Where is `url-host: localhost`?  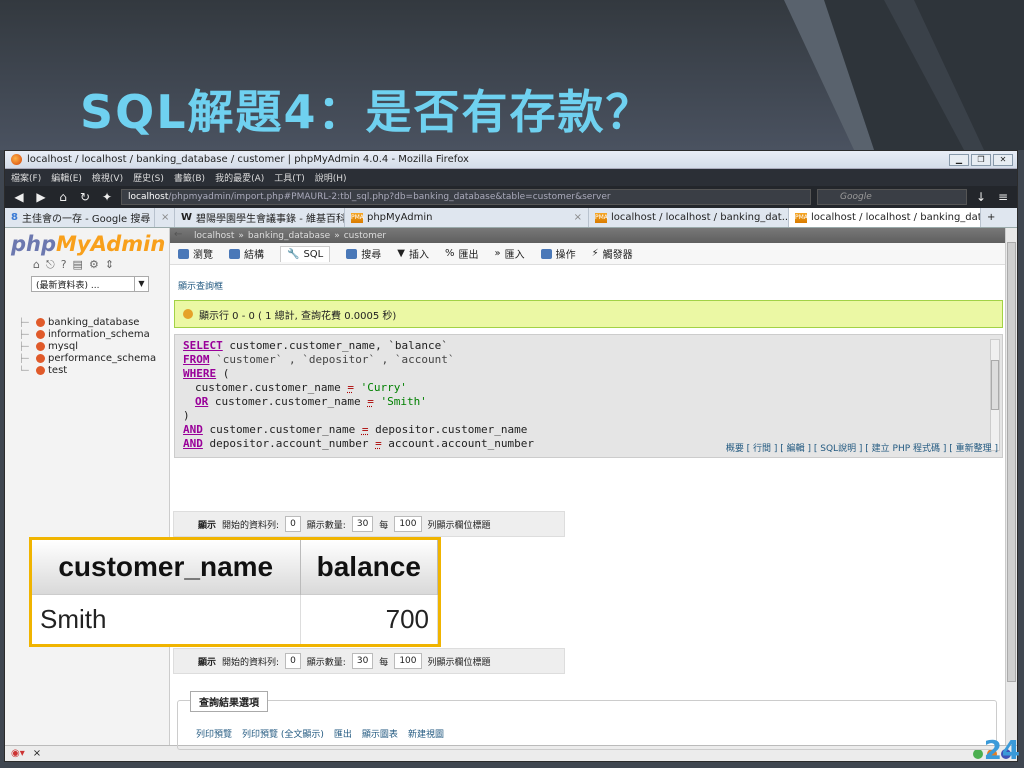 url-host: localhost is located at coordinates (148, 197).